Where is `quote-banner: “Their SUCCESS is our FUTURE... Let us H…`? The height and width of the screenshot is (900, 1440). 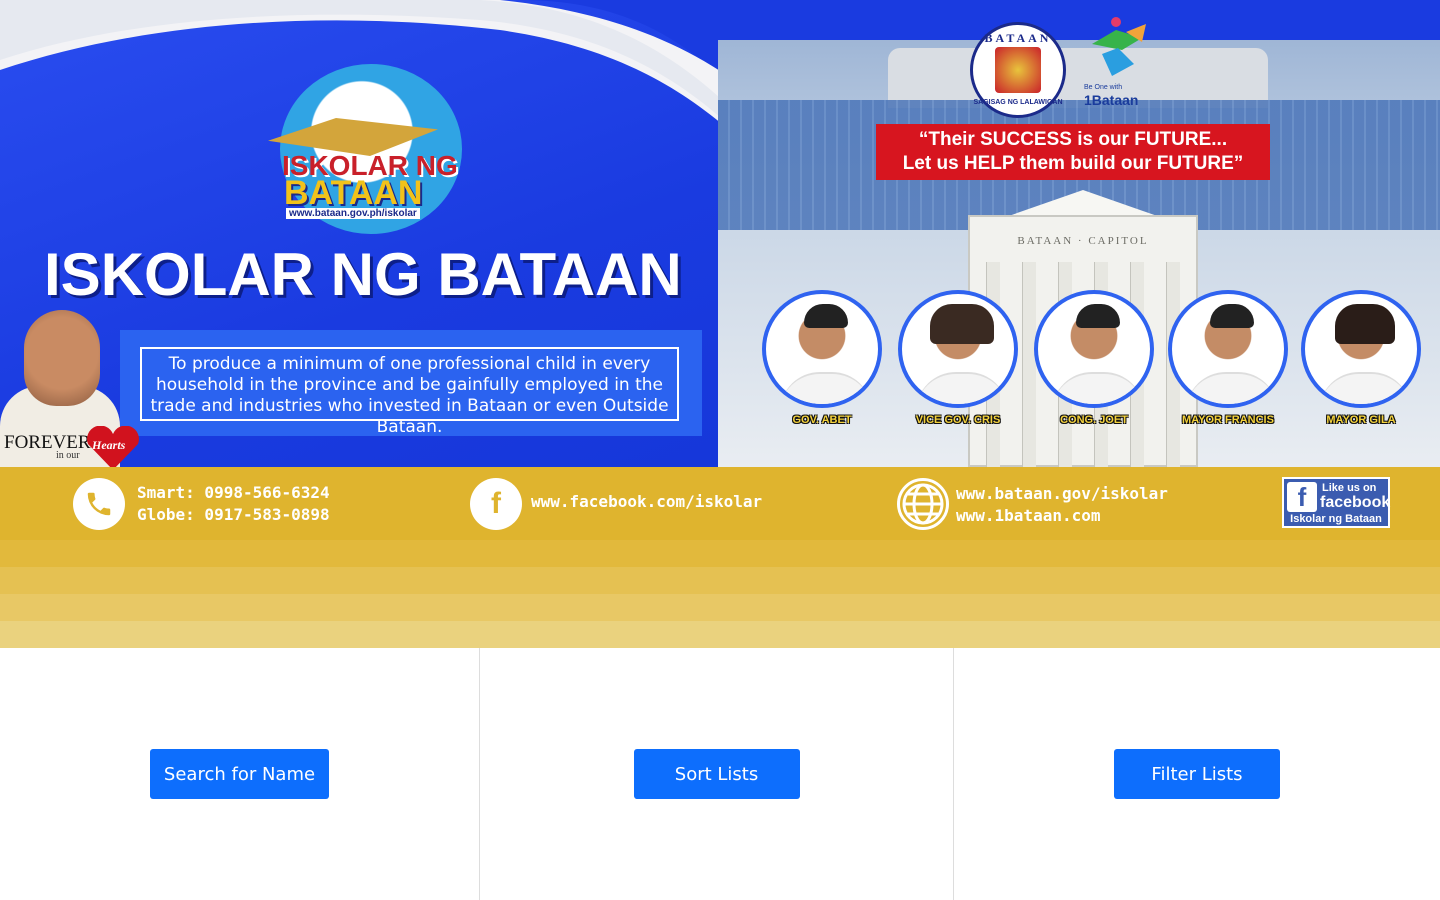
quote-banner: “Their SUCCESS is our FUTURE... Let us H… is located at coordinates (1073, 152).